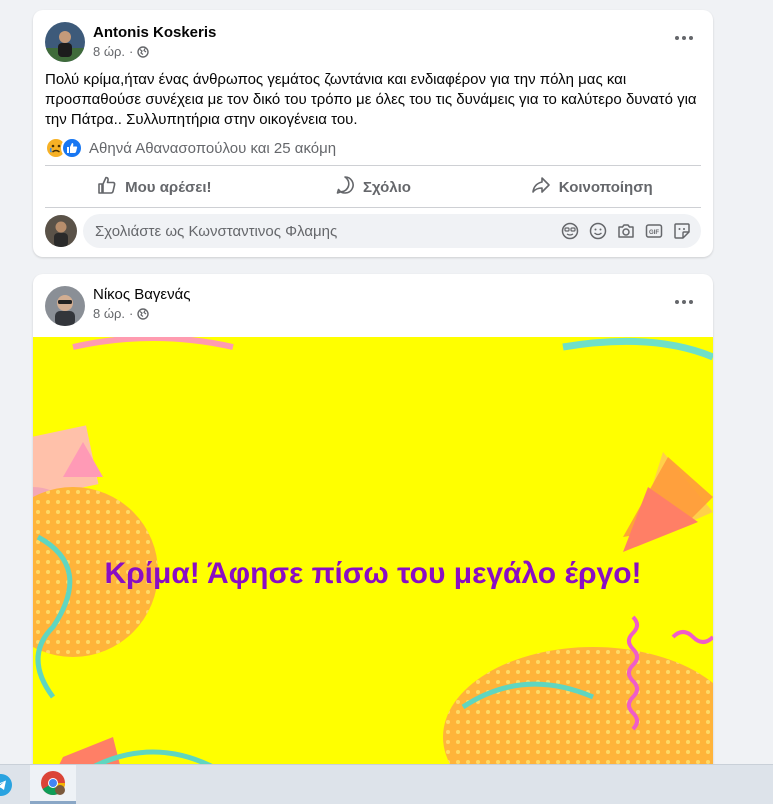 The height and width of the screenshot is (804, 773). I want to click on taskbar, so click(386, 784).